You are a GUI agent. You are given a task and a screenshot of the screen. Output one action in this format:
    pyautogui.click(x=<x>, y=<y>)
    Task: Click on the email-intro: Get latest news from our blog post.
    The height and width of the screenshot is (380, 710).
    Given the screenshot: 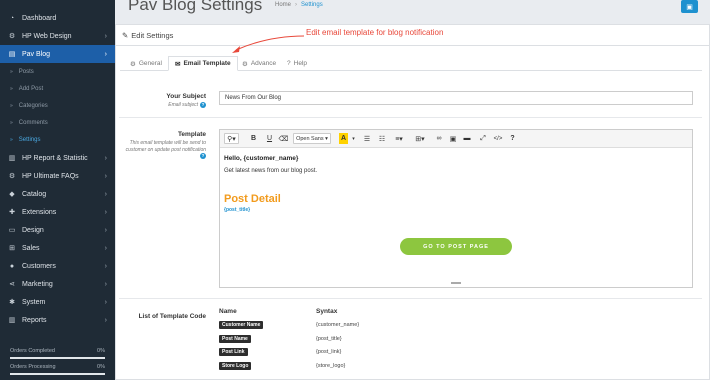 What is the action you would take?
    pyautogui.click(x=271, y=171)
    